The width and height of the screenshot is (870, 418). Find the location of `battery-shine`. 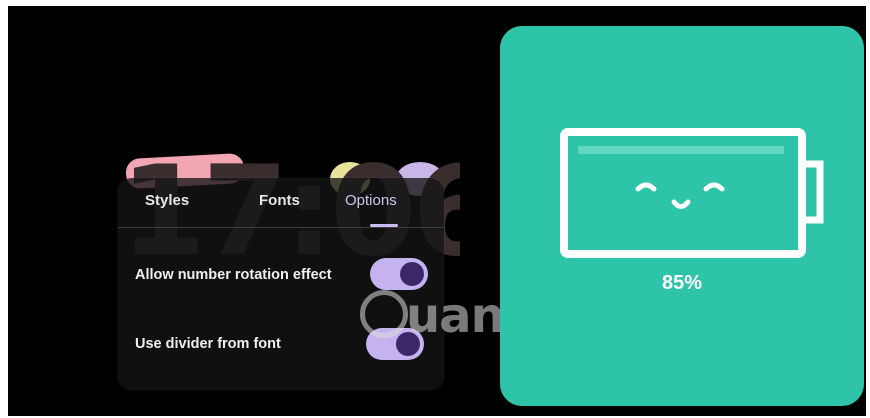

battery-shine is located at coordinates (681, 150).